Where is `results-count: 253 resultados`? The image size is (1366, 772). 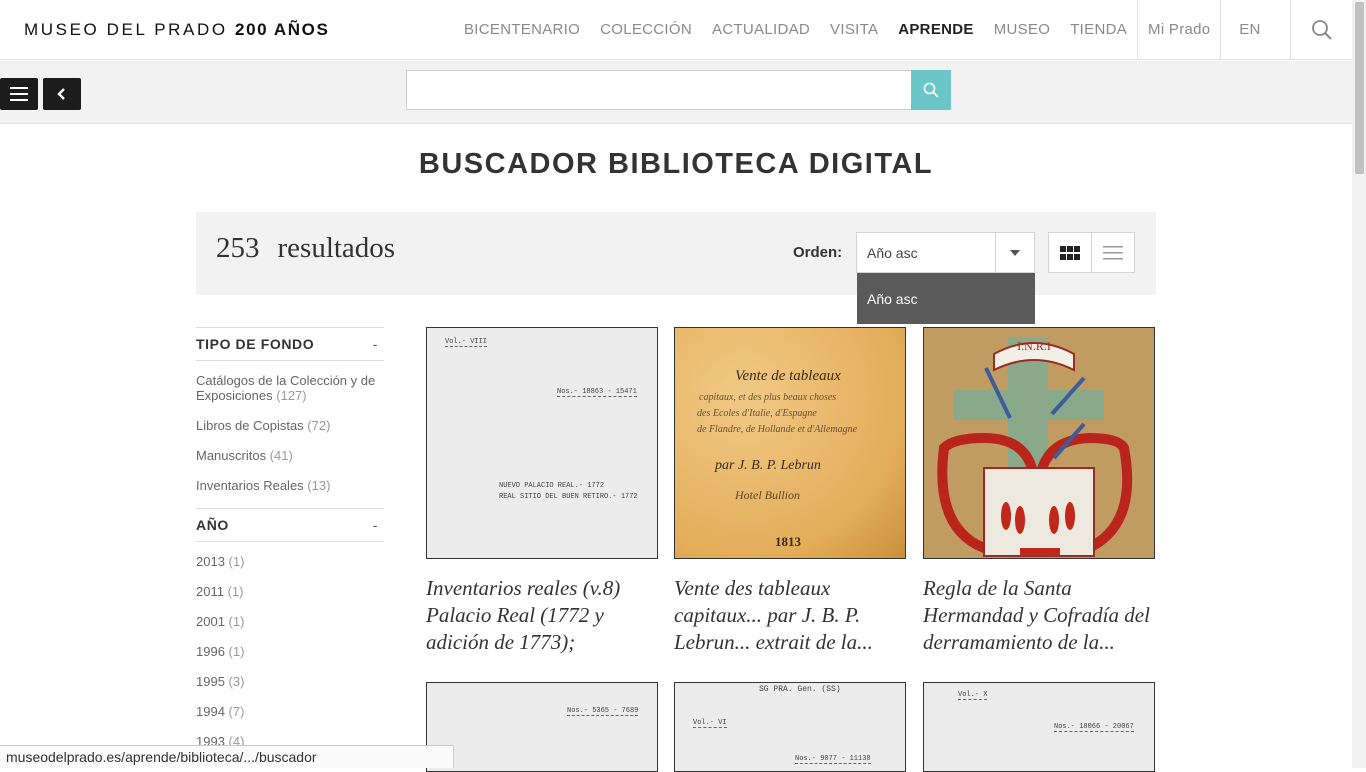 results-count: 253 resultados is located at coordinates (305, 248).